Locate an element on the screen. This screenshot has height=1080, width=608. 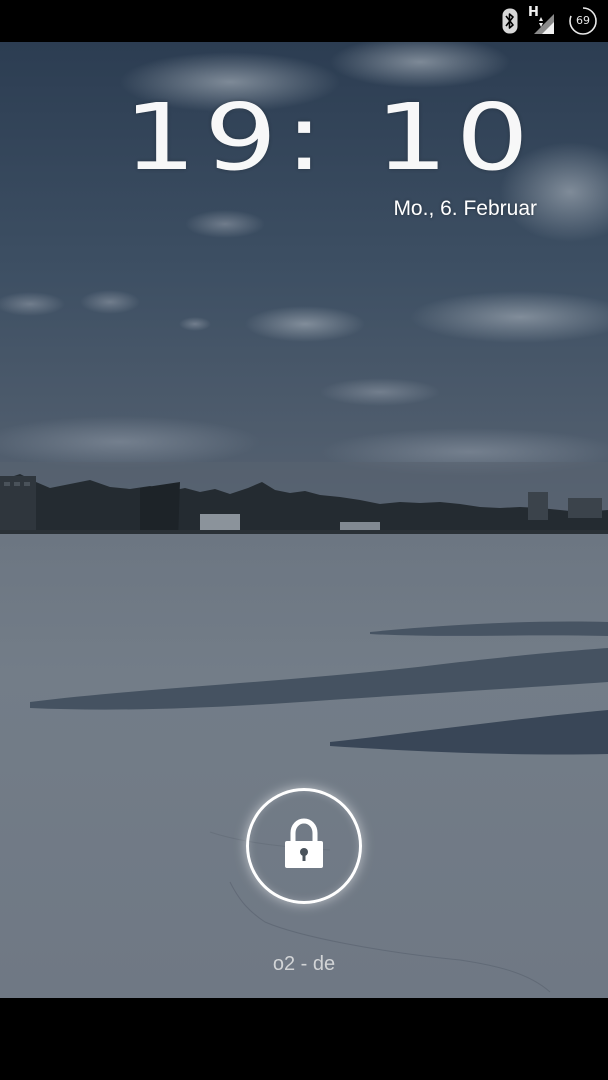
clock: 19: 10 is located at coordinates (329, 138).